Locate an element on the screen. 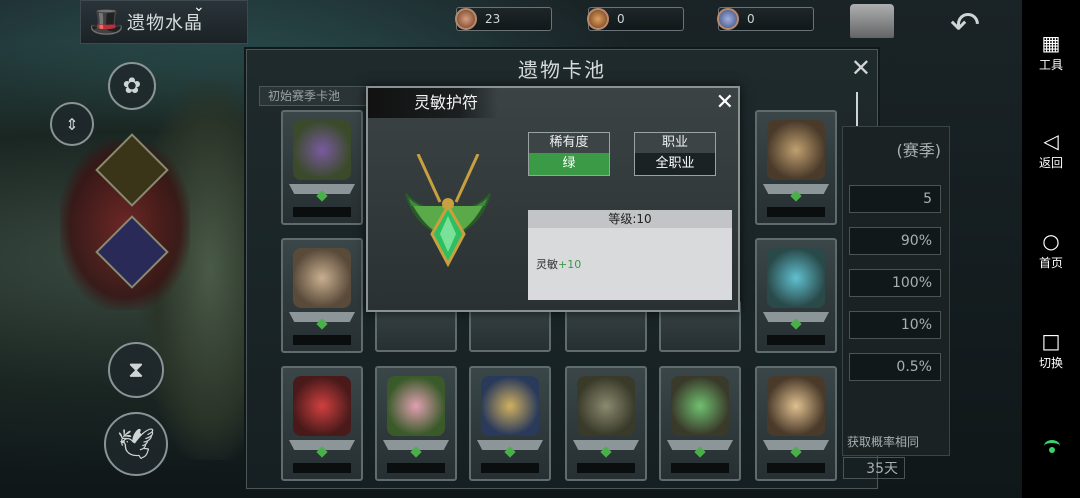  ram-head-icon is located at coordinates (606, 406).